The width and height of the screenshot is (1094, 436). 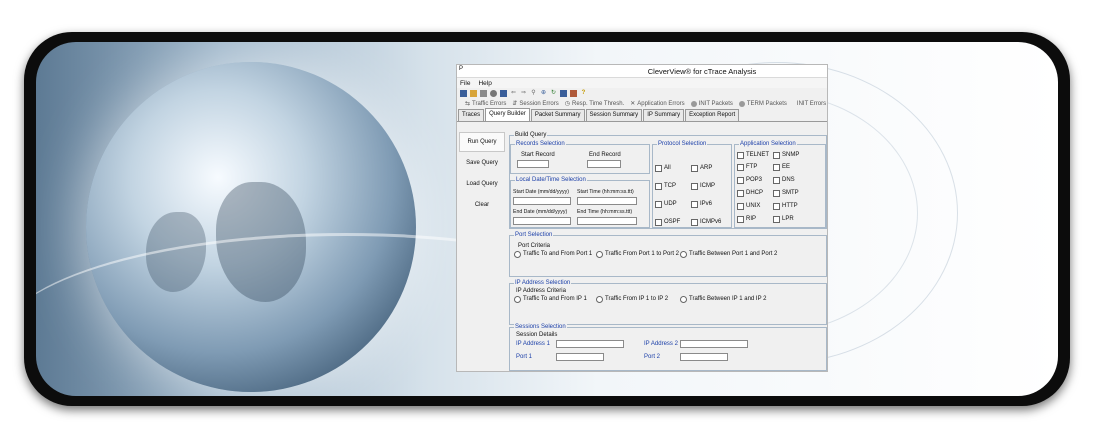 I want to click on zoom-icon: ⊕, so click(x=543, y=93).